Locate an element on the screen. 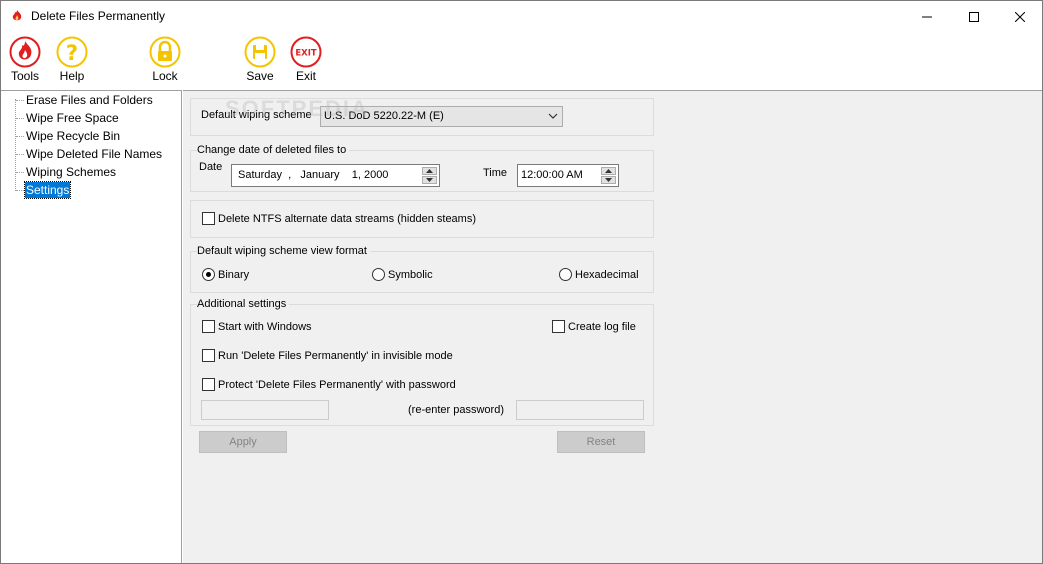 Image resolution: width=1043 pixels, height=564 pixels. time-value: 12:00:00 AM is located at coordinates (552, 175).